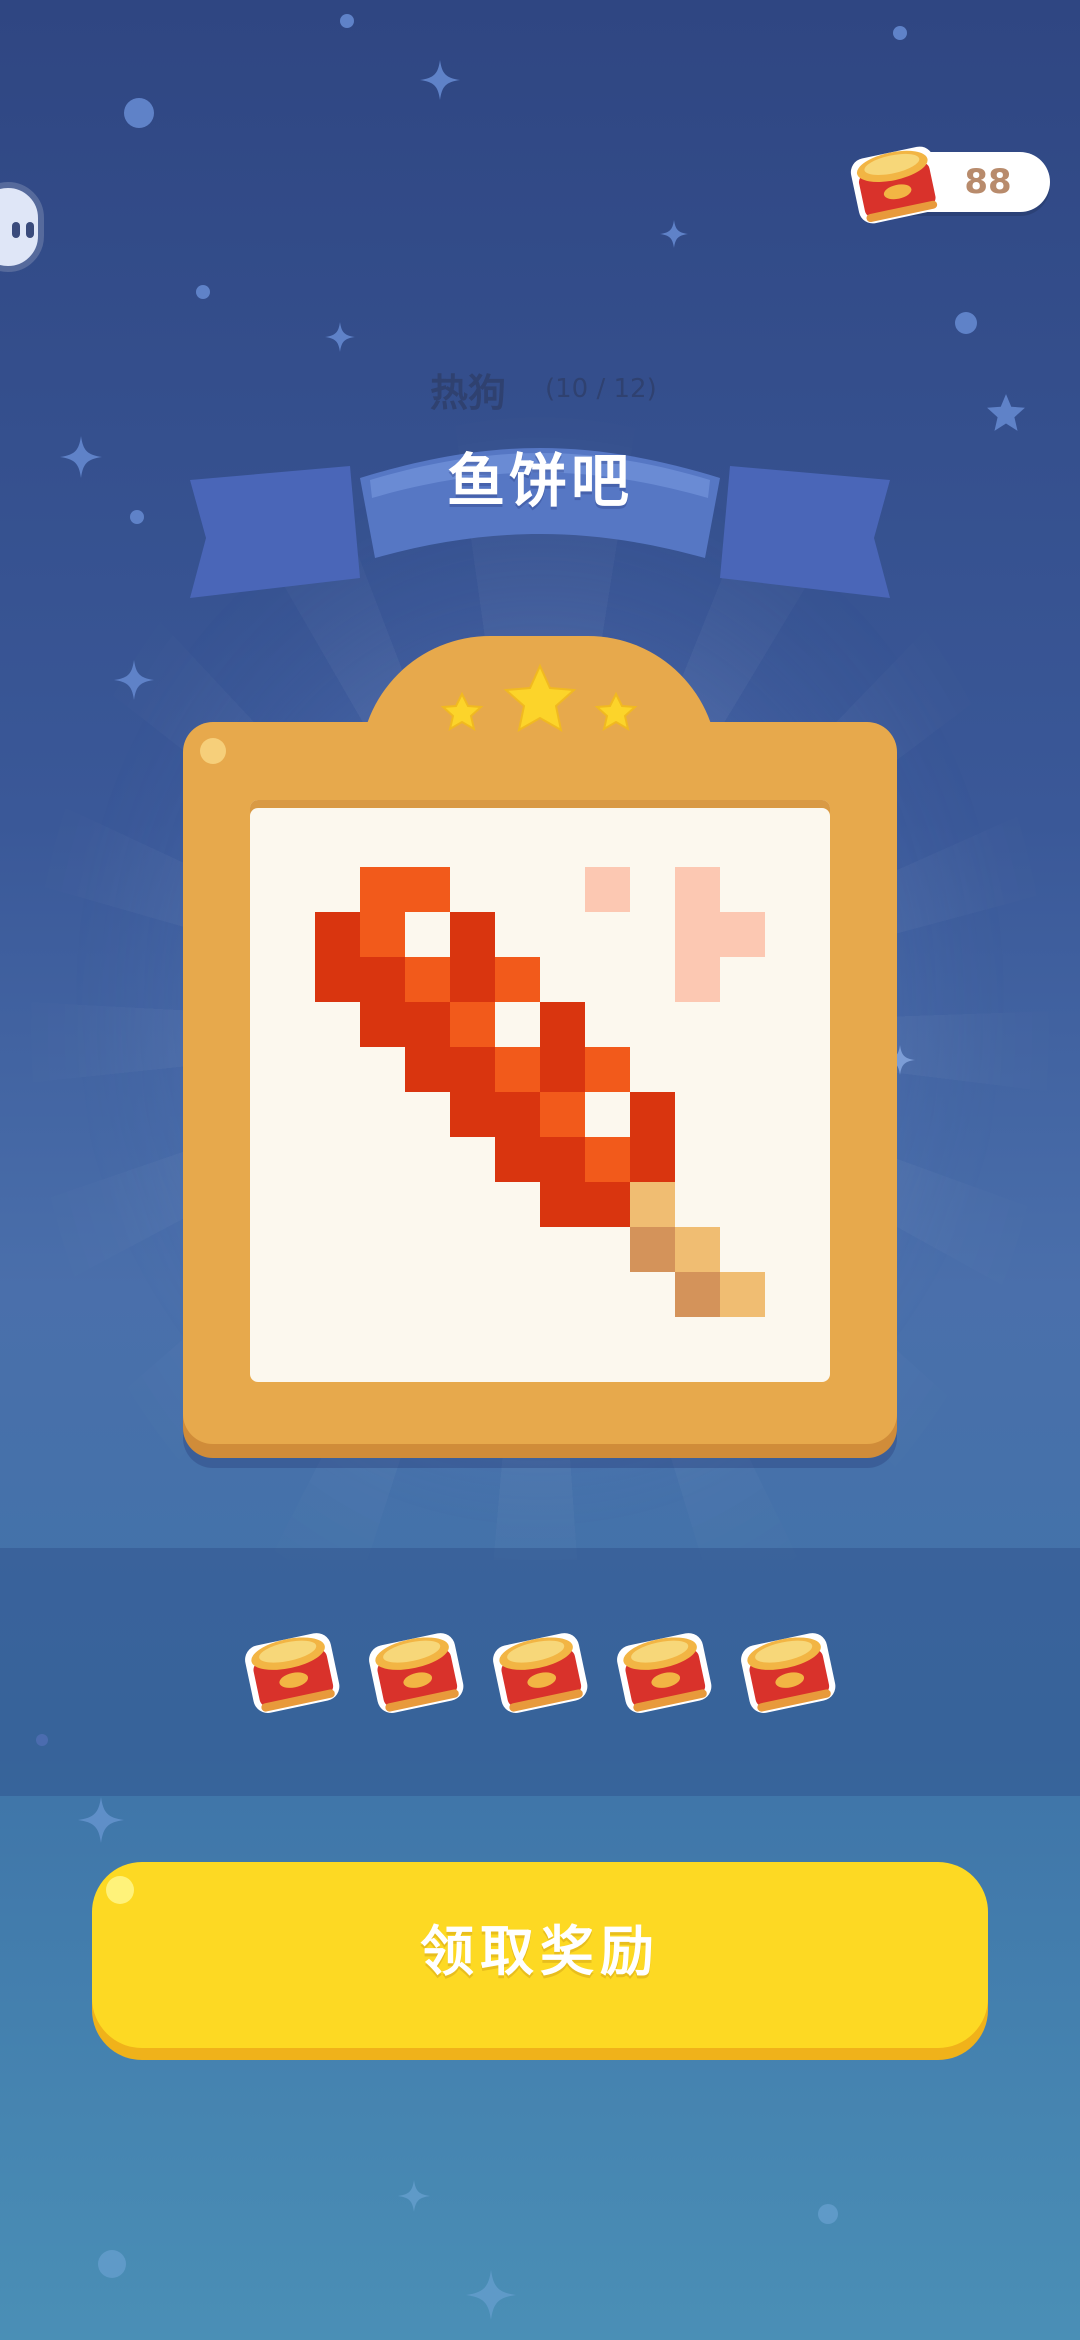 Image resolution: width=1080 pixels, height=2340 pixels. Describe the element at coordinates (539, 481) in the screenshot. I see `level-title: 鱼饼吧` at that location.